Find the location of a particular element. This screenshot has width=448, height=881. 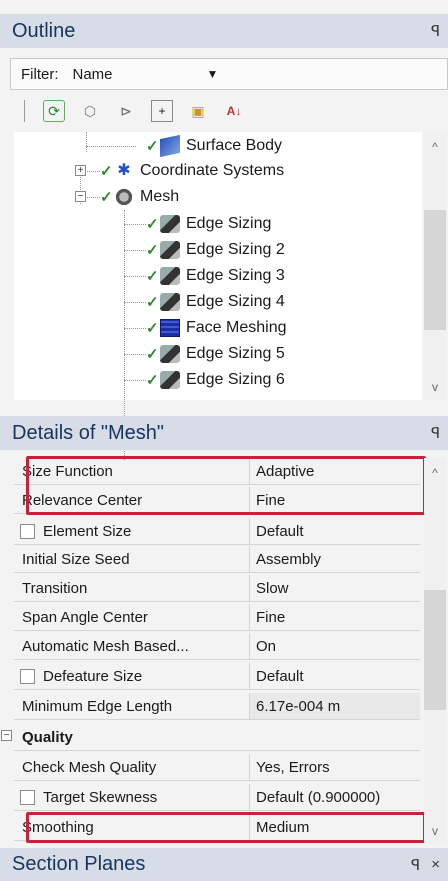

tree-item-edge-sizing-4: ✓ Edge Sizing 4 is located at coordinates (215, 302).